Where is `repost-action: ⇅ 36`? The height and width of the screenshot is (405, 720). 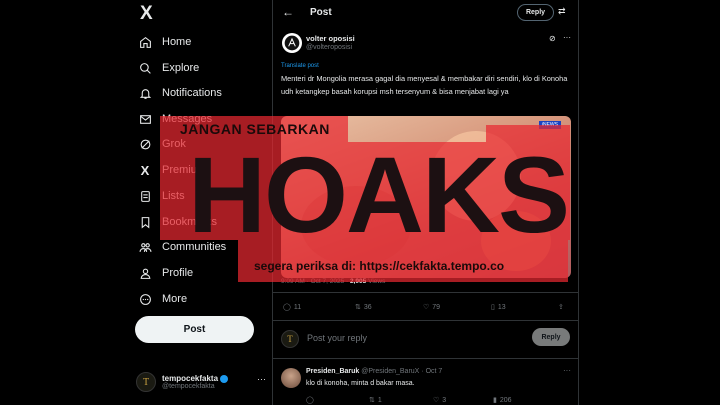 repost-action: ⇅ 36 is located at coordinates (363, 307).